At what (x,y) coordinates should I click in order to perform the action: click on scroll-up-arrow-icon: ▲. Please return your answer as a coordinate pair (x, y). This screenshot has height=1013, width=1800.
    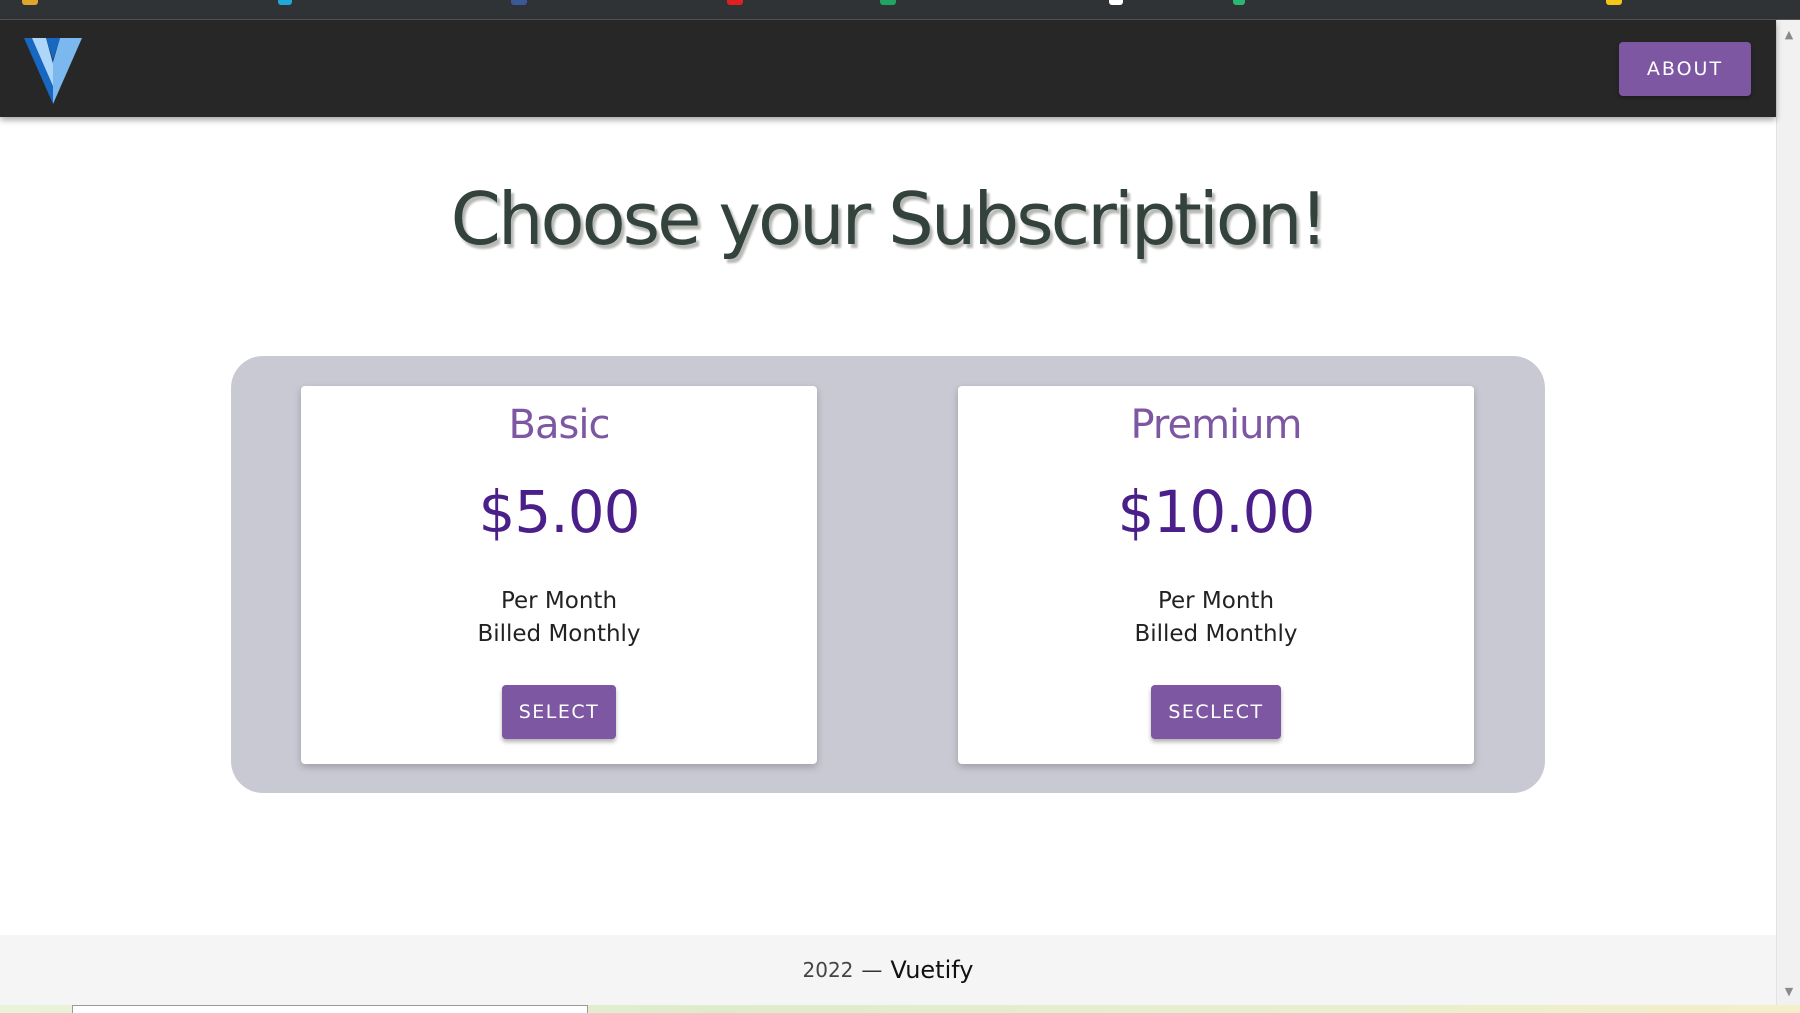
    Looking at the image, I should click on (1788, 34).